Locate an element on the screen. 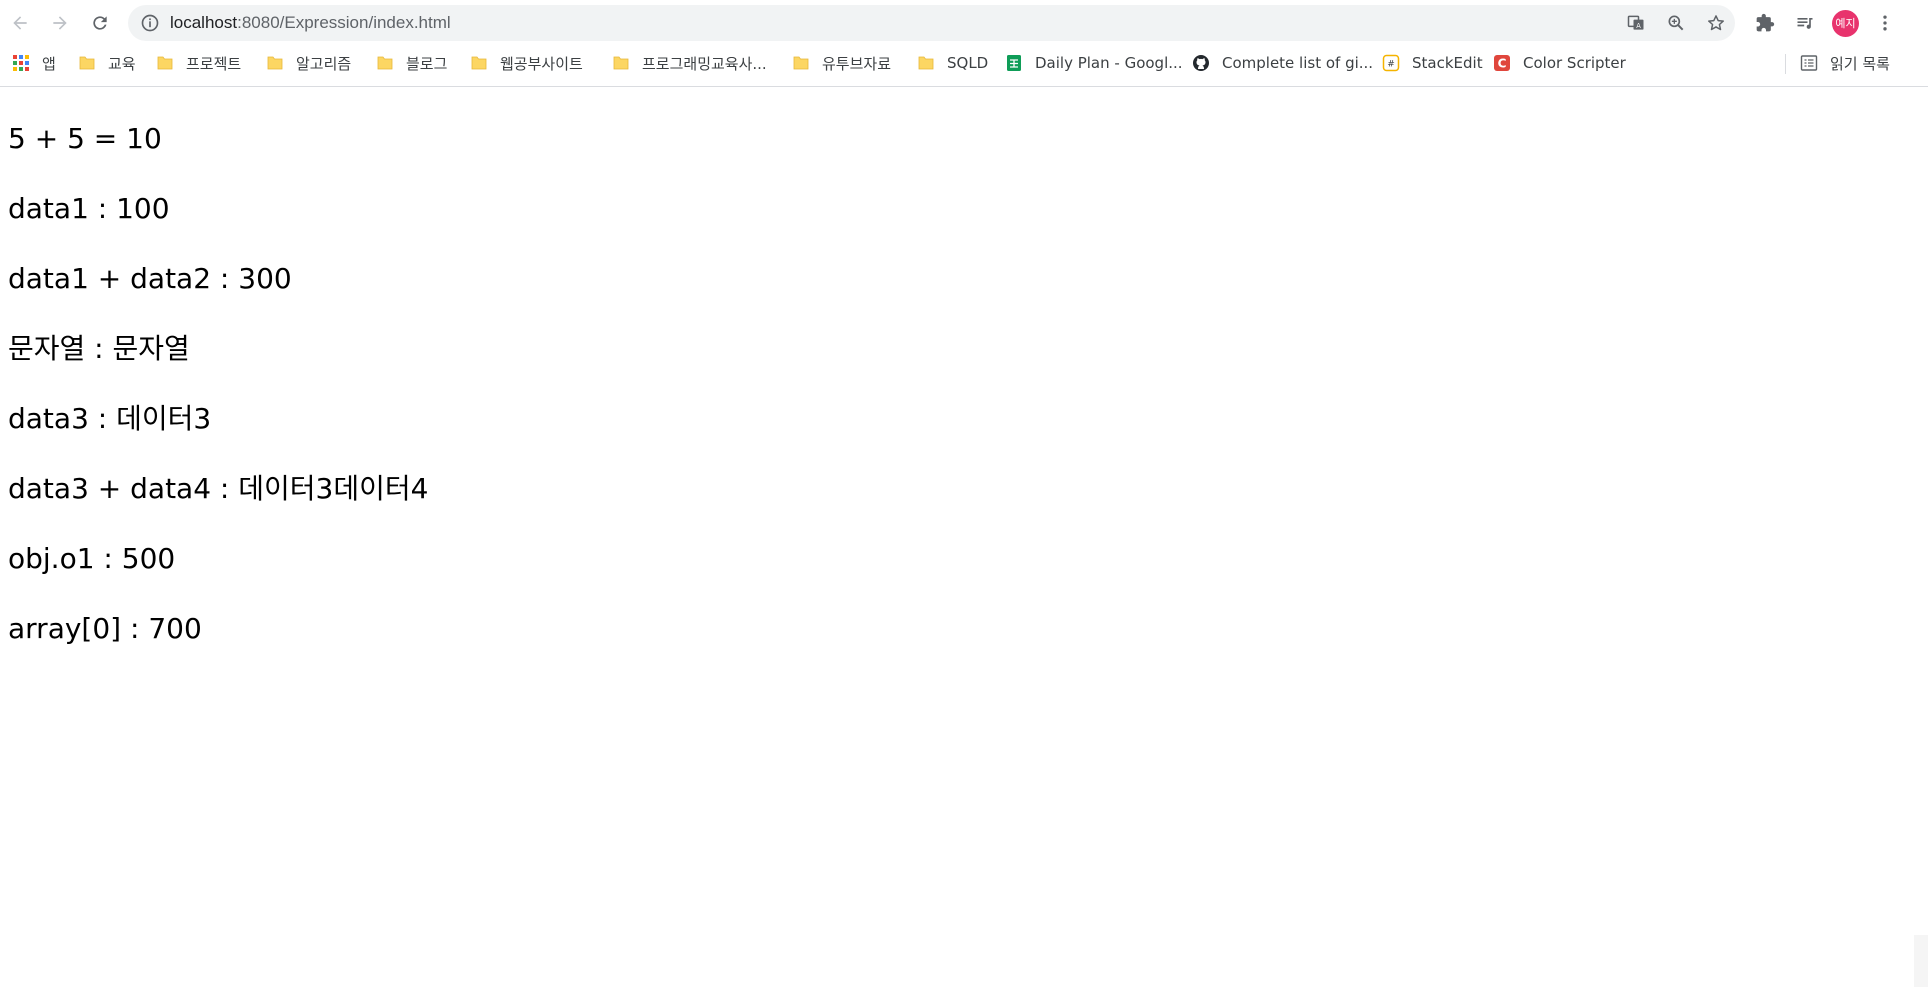 Image resolution: width=1928 pixels, height=987 pixels. site-info-icon is located at coordinates (150, 23).